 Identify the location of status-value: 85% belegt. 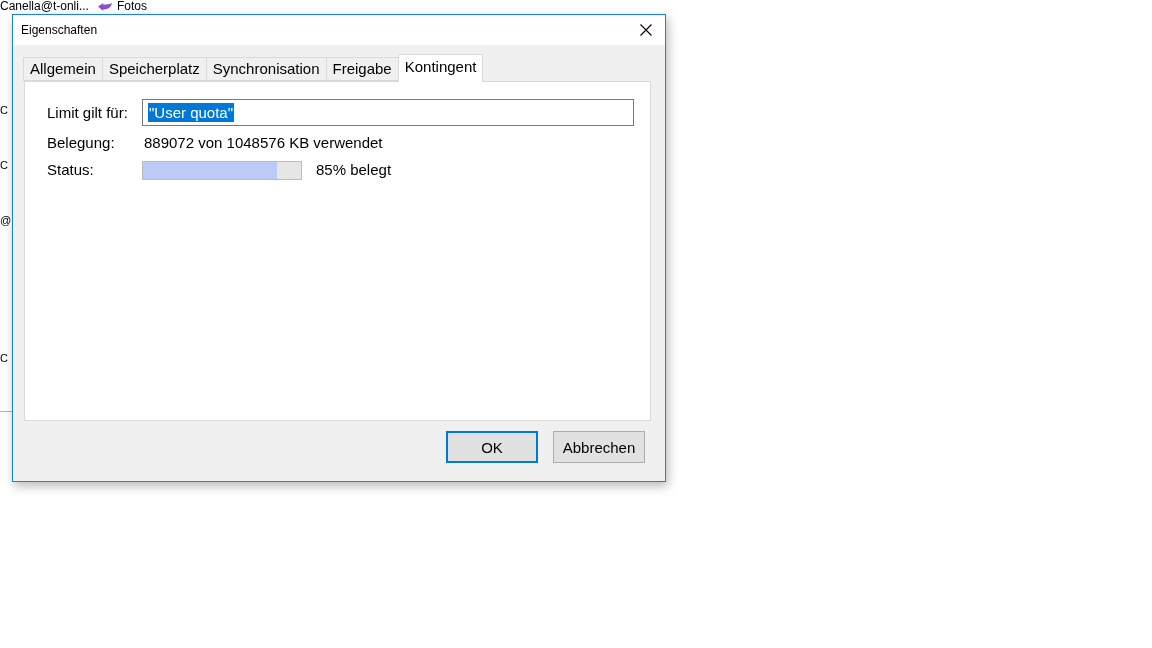
(353, 170).